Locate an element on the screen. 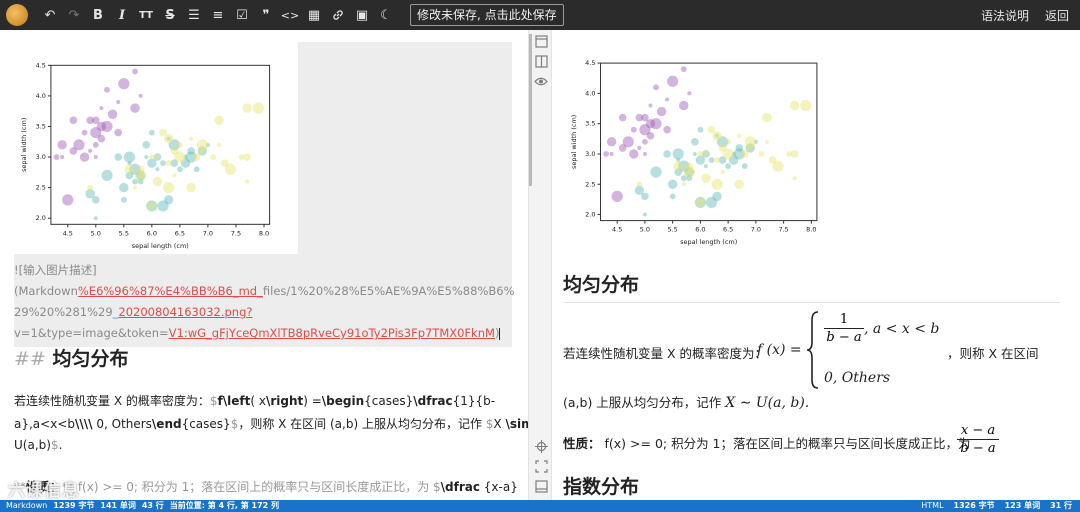 This screenshot has width=1080, height=512. syntax-help-link: 语法说明 is located at coordinates (1005, 15).